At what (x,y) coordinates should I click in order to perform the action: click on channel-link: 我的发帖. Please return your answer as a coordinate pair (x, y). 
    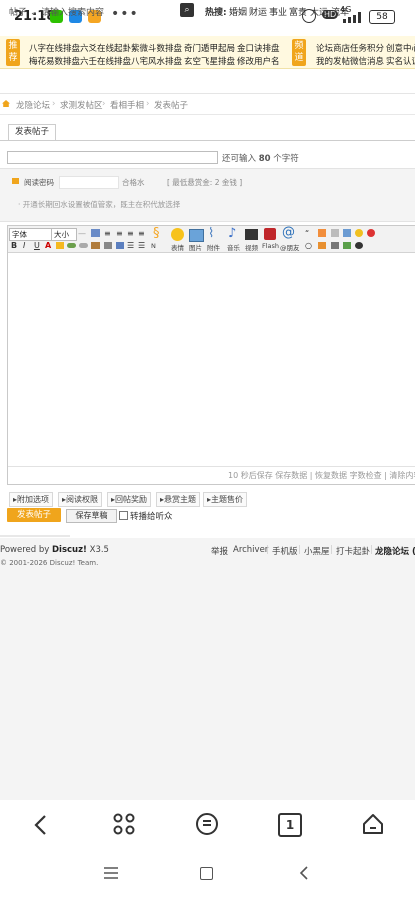
    Looking at the image, I should click on (333, 61).